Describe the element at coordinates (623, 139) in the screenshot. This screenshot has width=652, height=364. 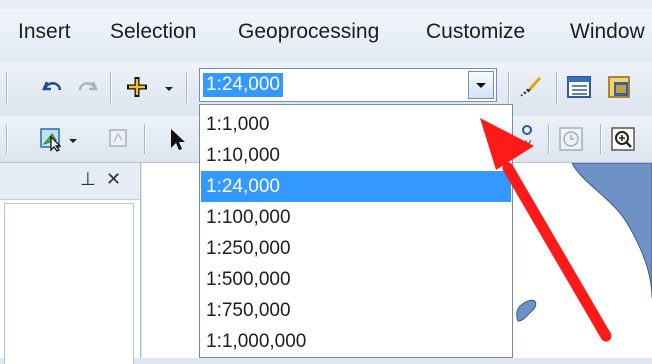
I see `zoom-icon` at that location.